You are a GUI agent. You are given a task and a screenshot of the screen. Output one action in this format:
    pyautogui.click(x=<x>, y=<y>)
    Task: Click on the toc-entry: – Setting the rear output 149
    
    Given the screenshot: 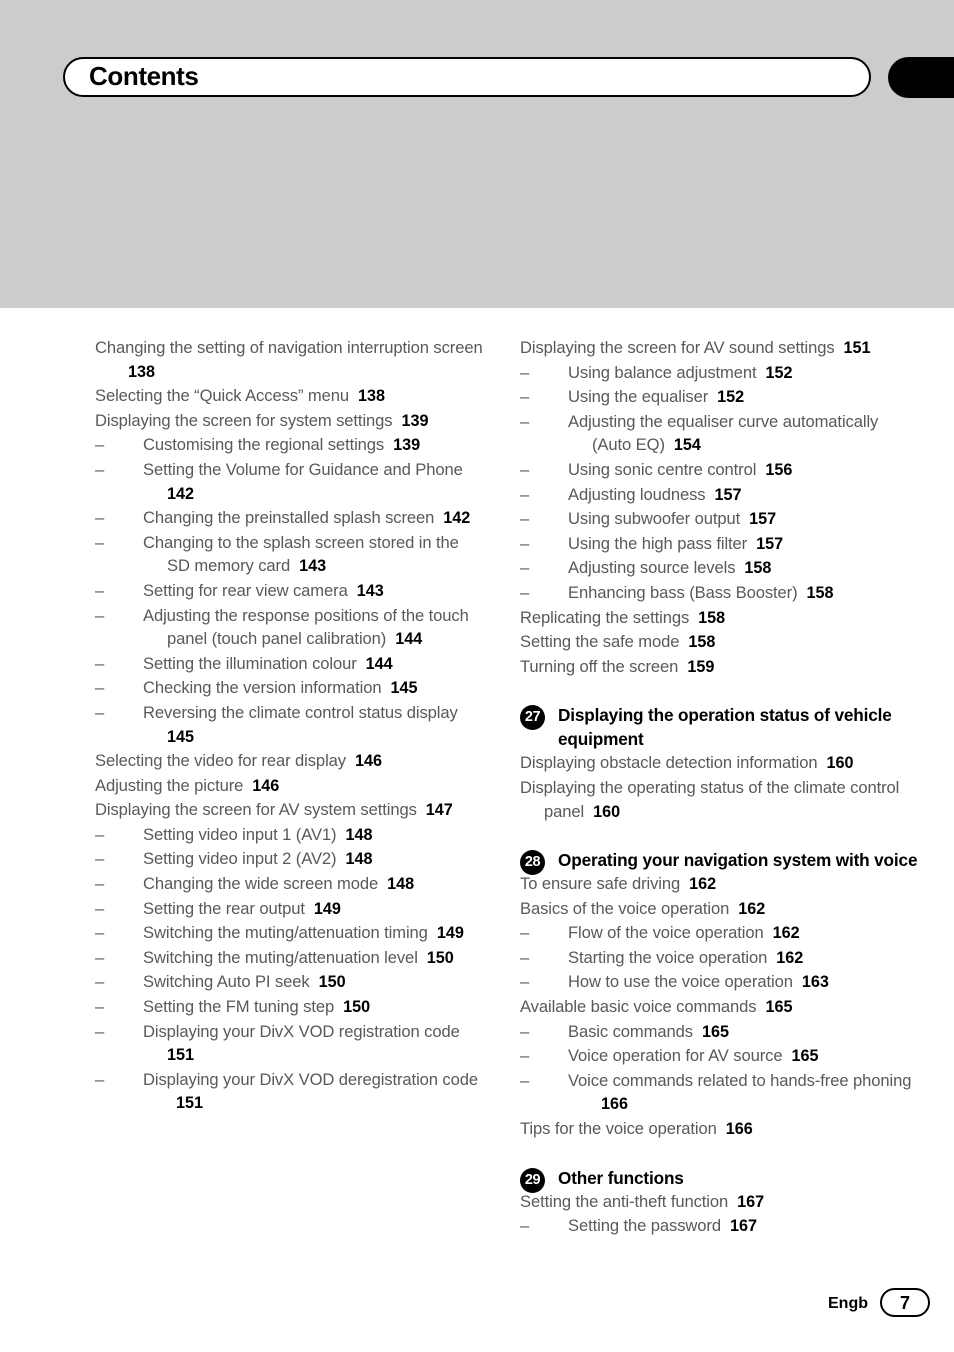 What is the action you would take?
    pyautogui.click(x=290, y=909)
    